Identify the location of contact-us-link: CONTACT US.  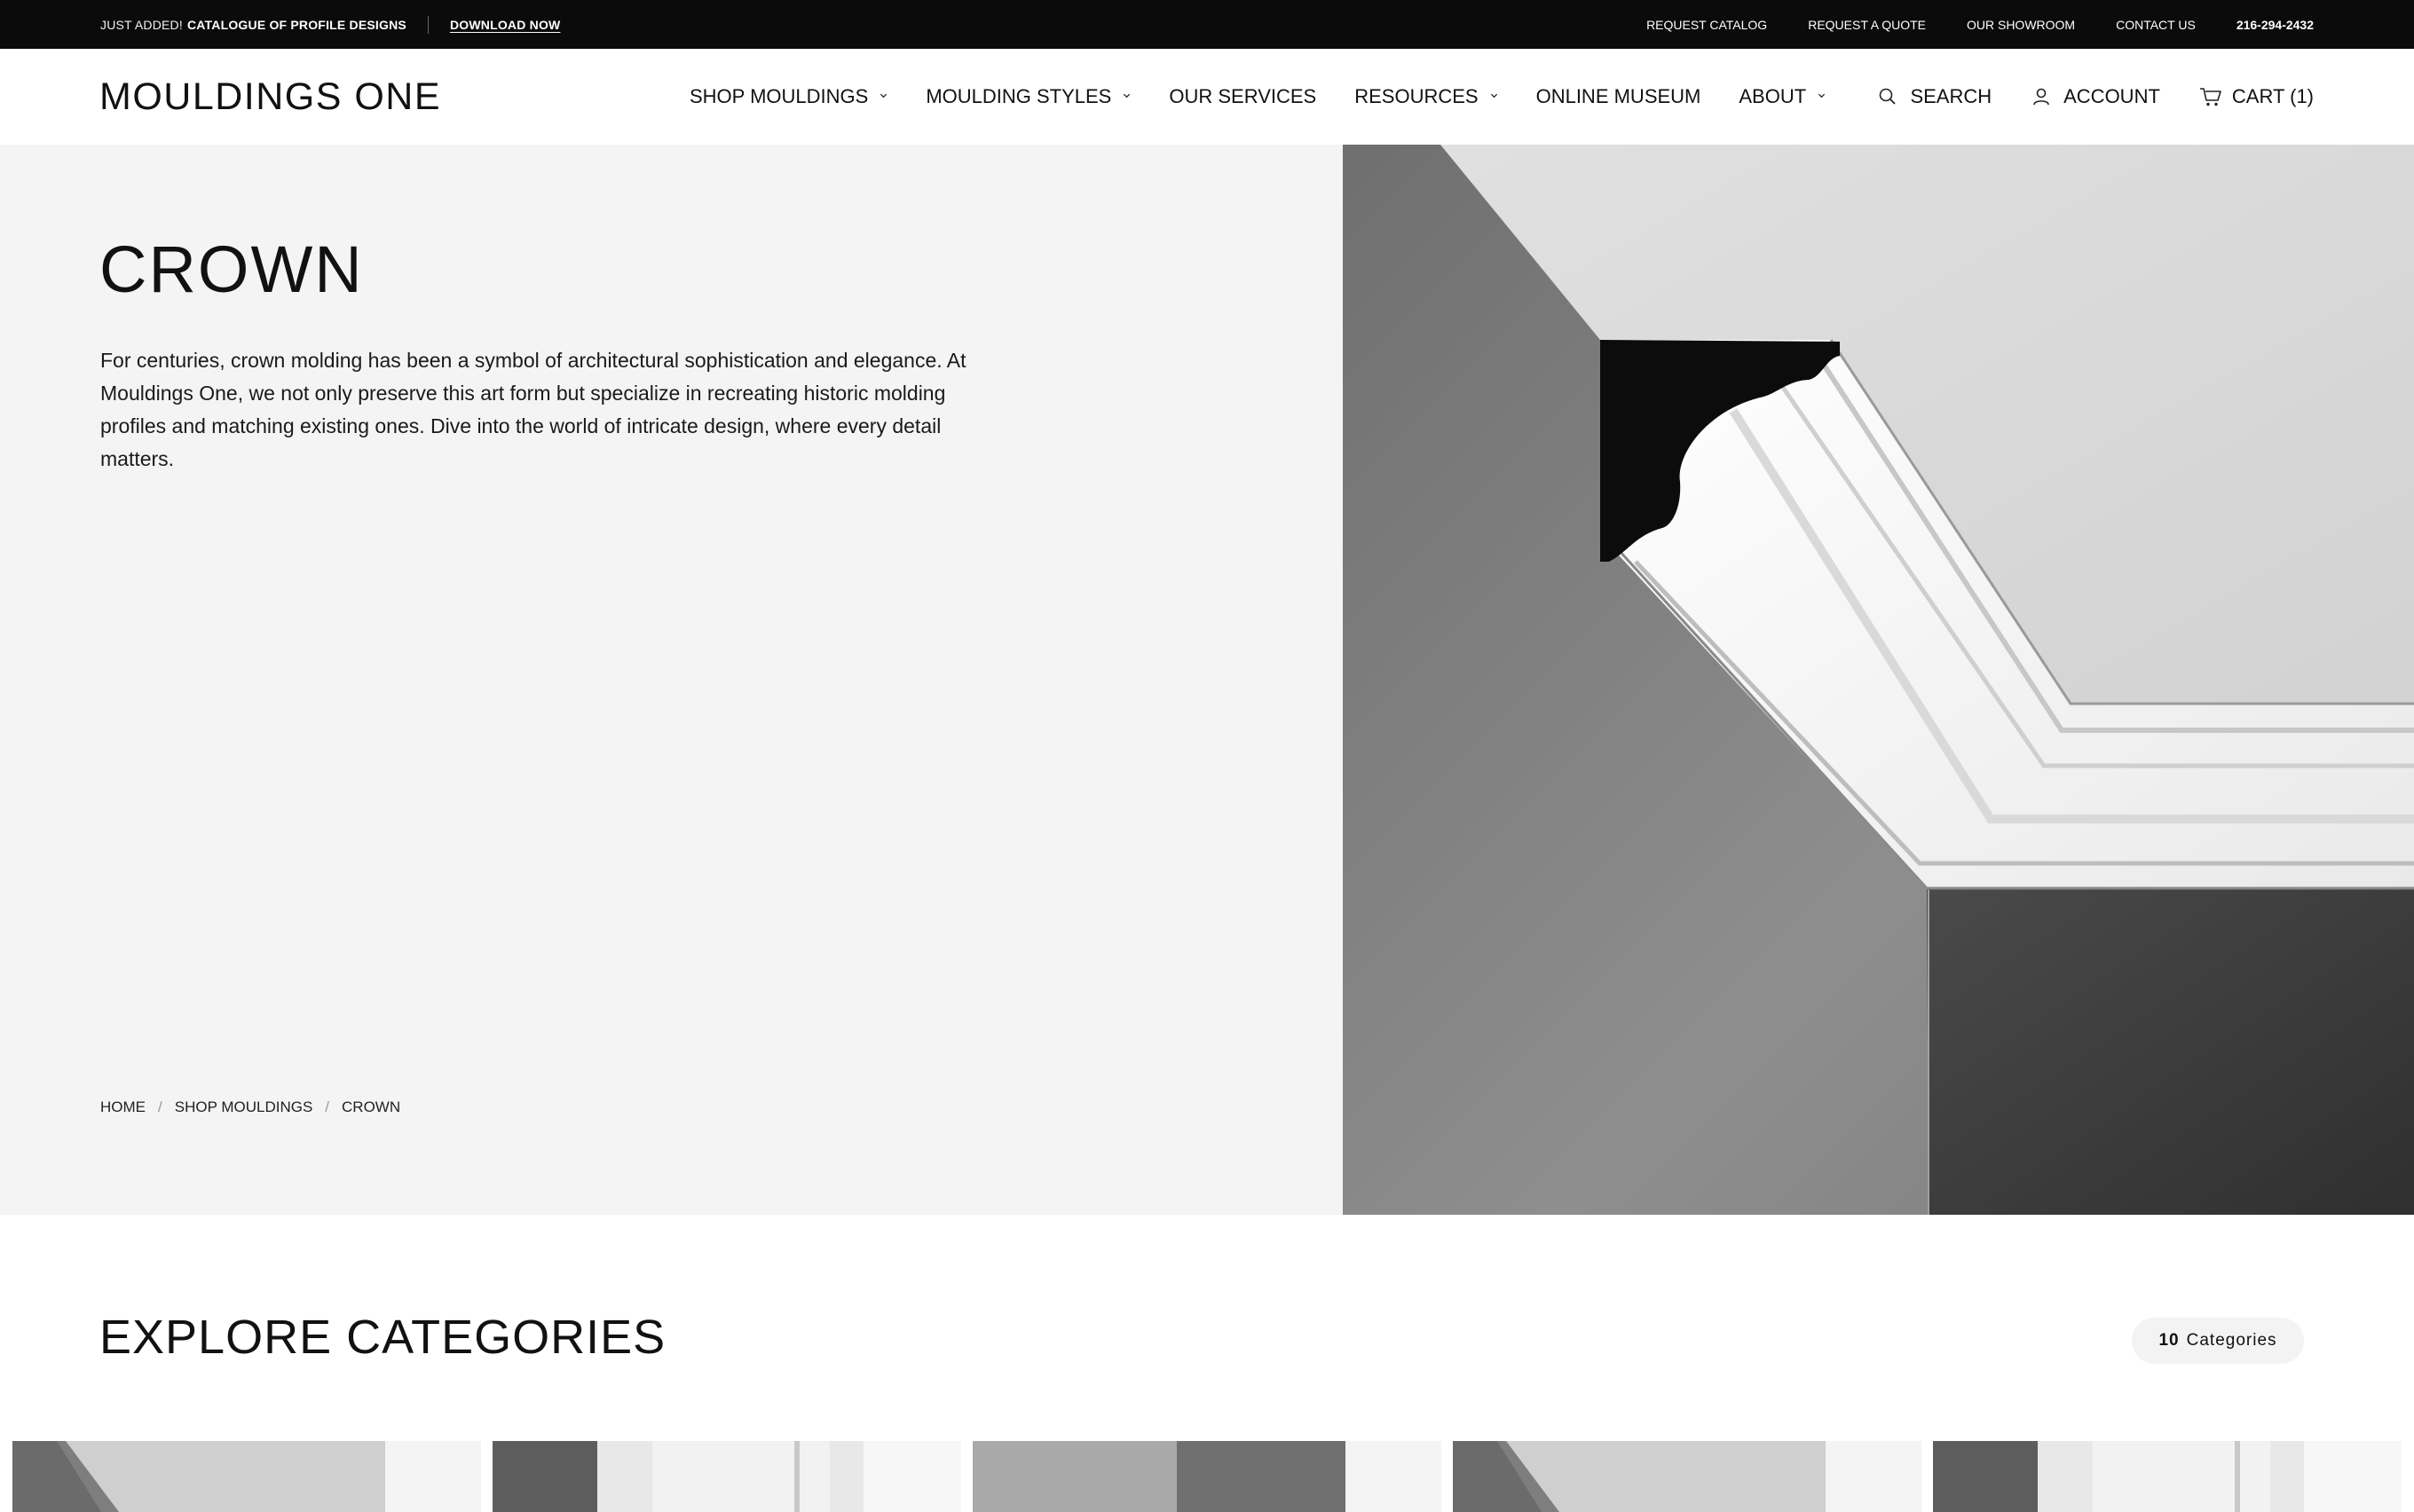
(2156, 25).